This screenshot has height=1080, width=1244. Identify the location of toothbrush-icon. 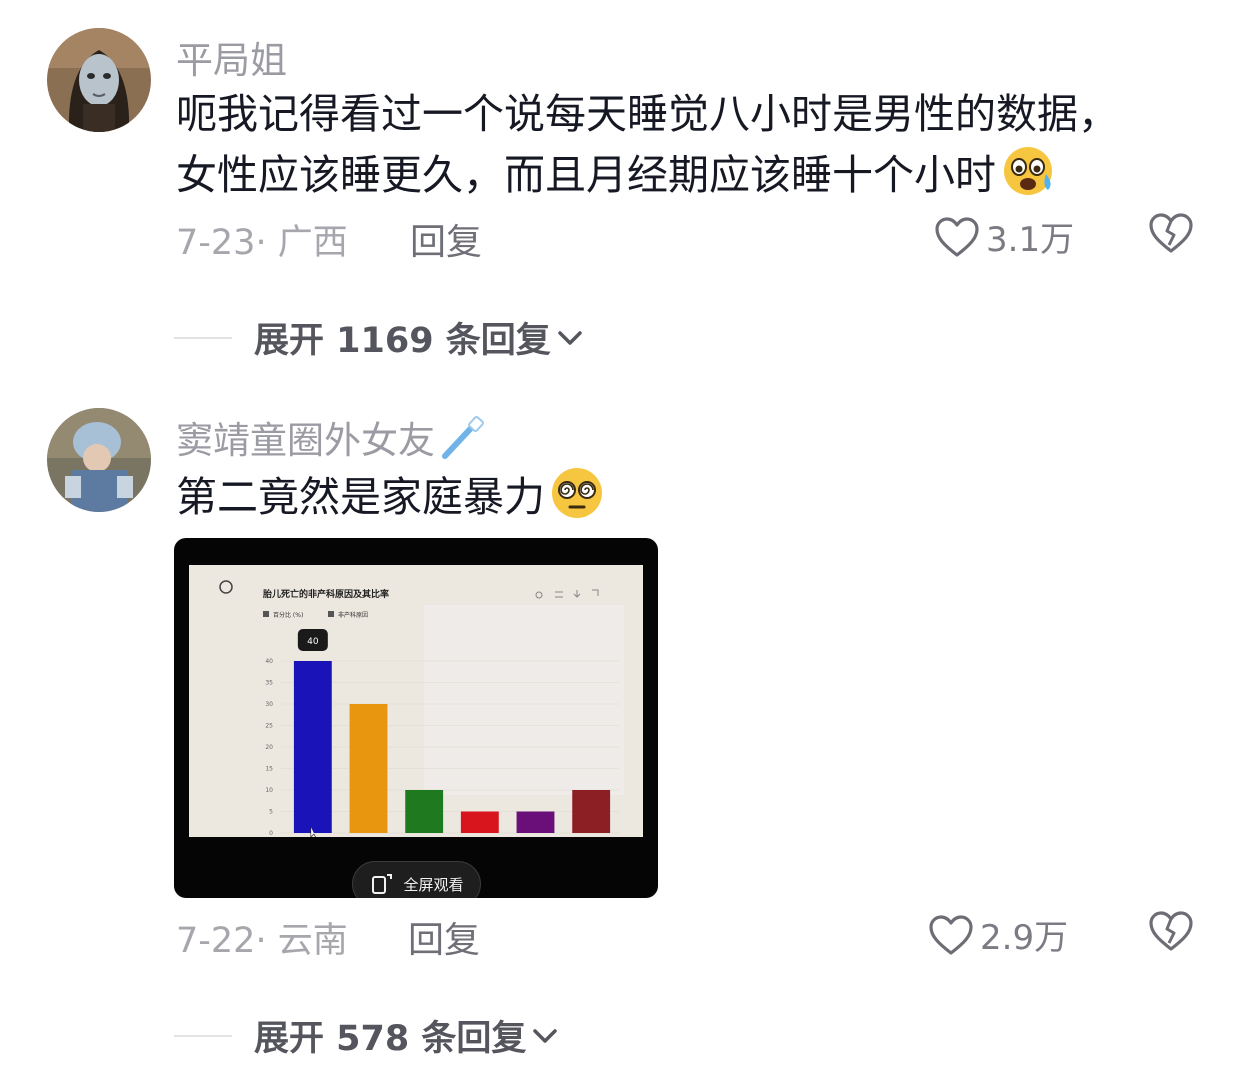
(462, 442).